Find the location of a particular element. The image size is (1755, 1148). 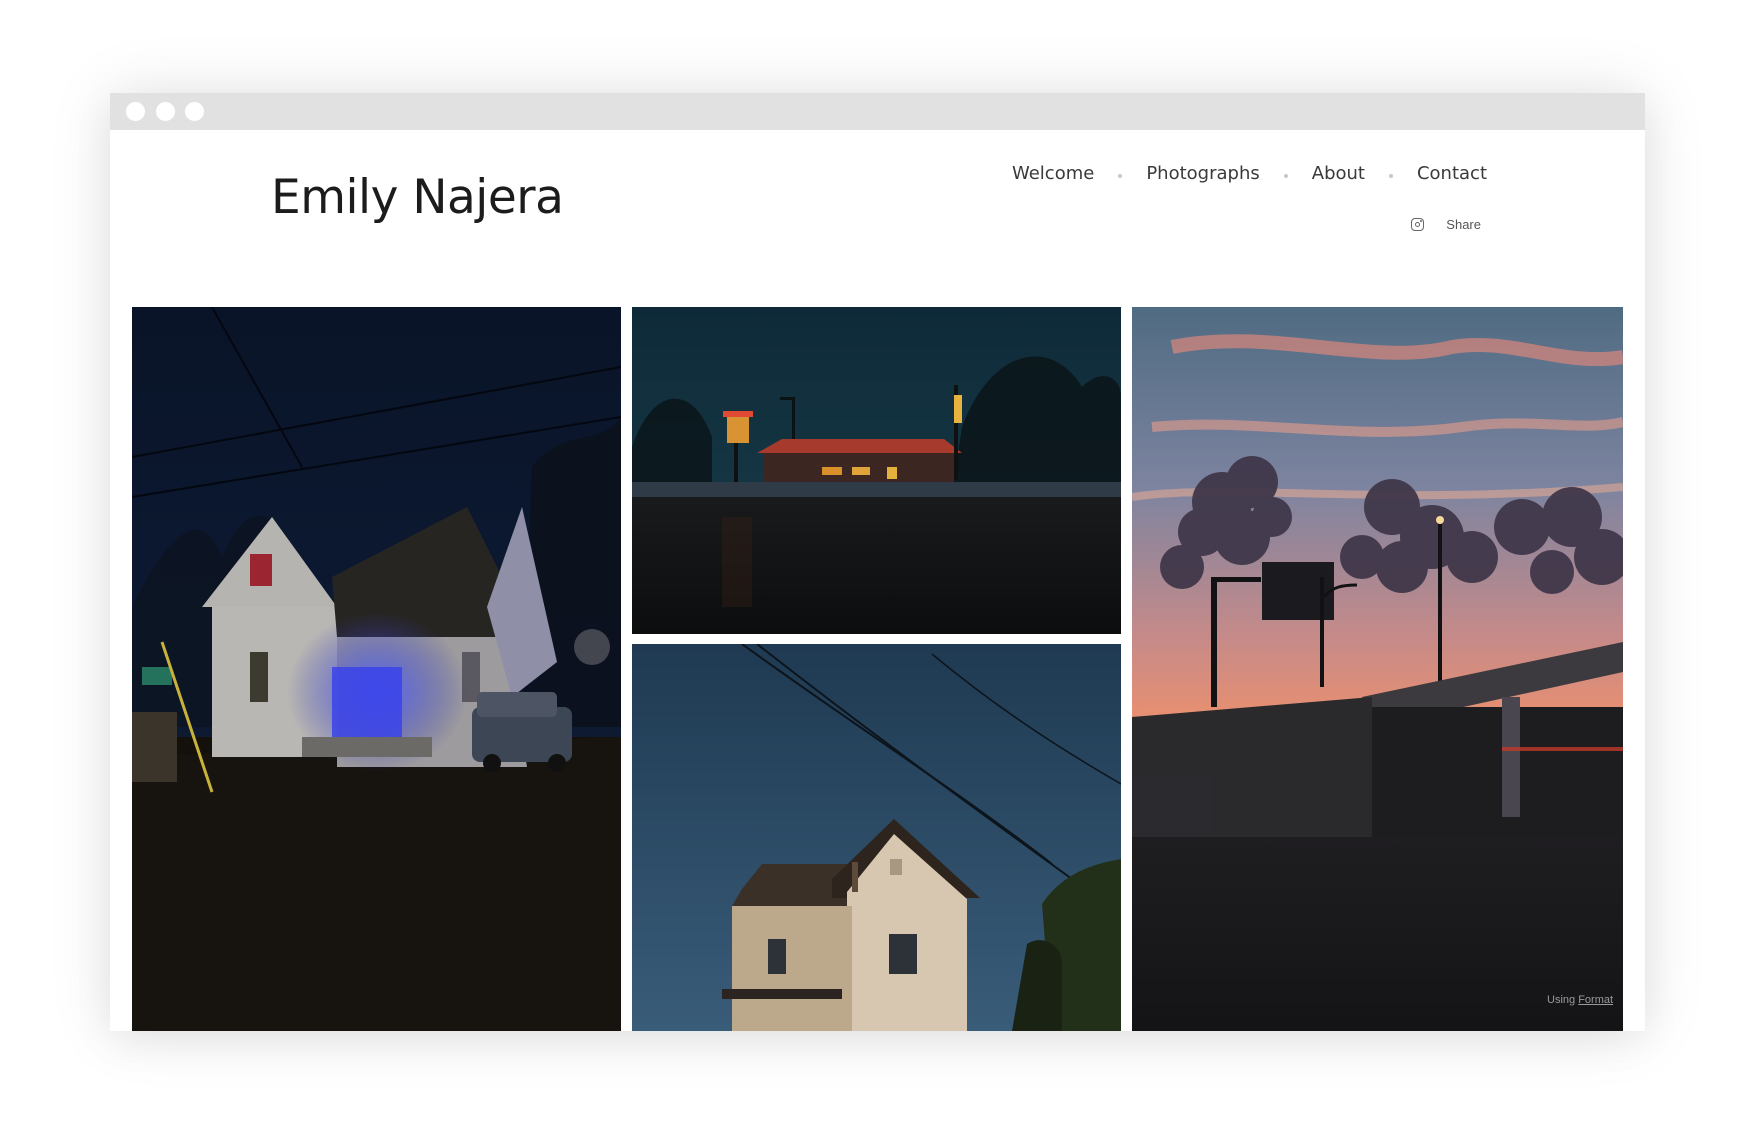

nav-contact: Contact is located at coordinates (1452, 173).